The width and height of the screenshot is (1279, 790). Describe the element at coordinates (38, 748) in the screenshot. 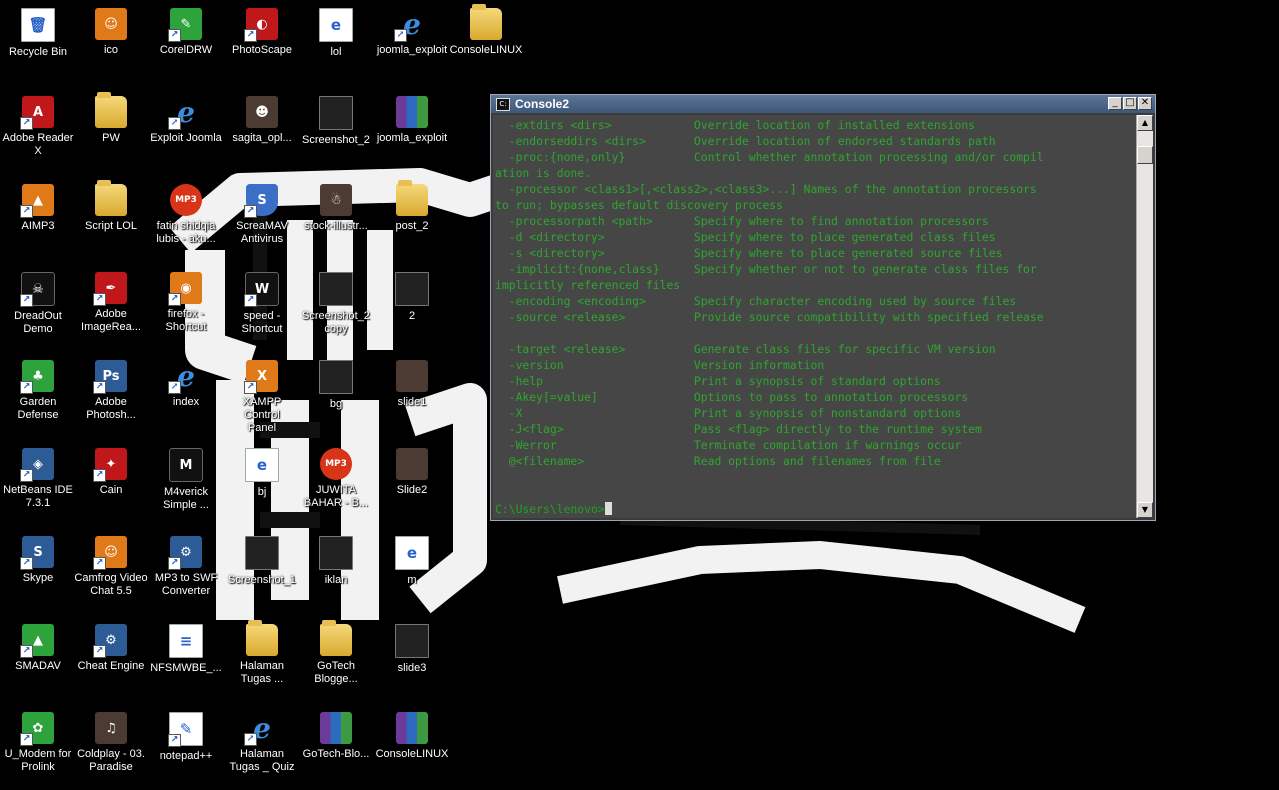

I see `desktop-icon: ✿ ↗ U_Modem for Prolink` at that location.